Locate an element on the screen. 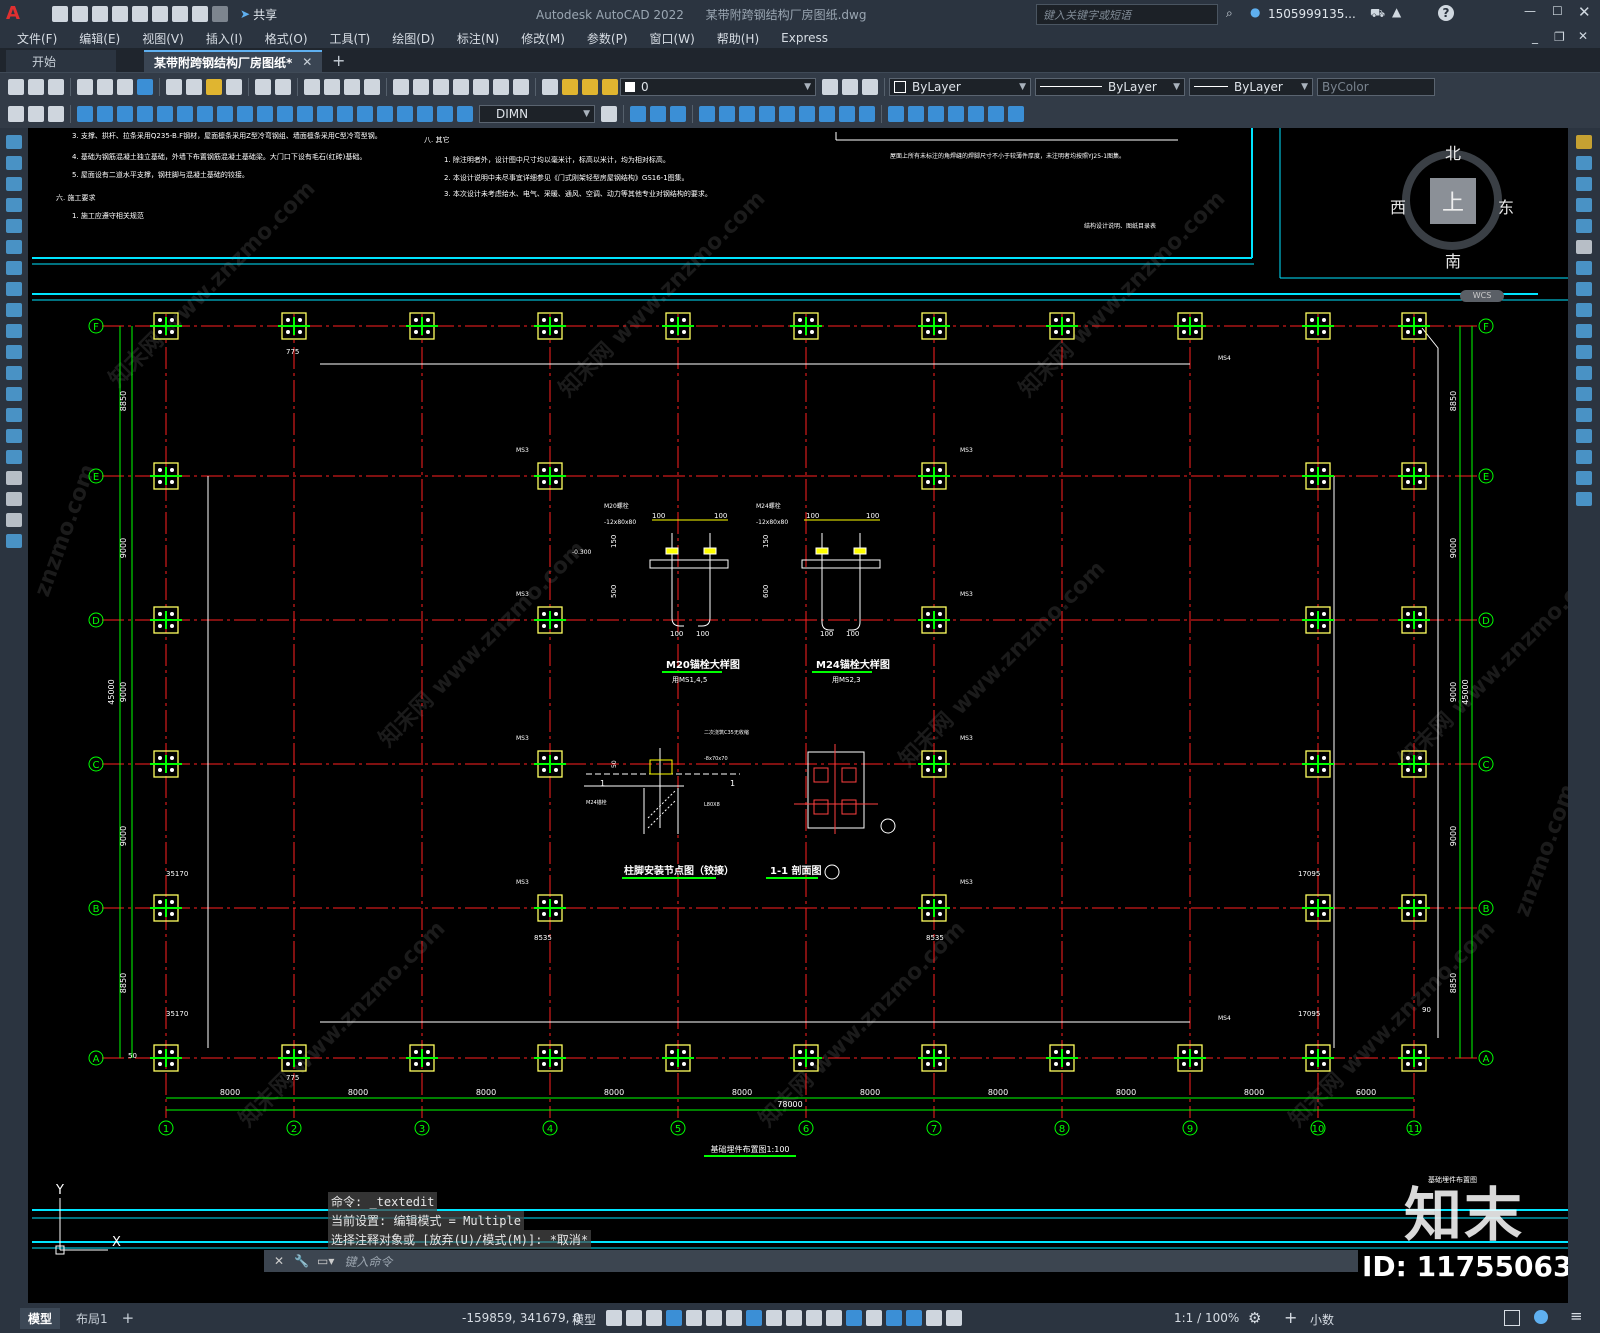  polyline-icon is located at coordinates (14, 184).